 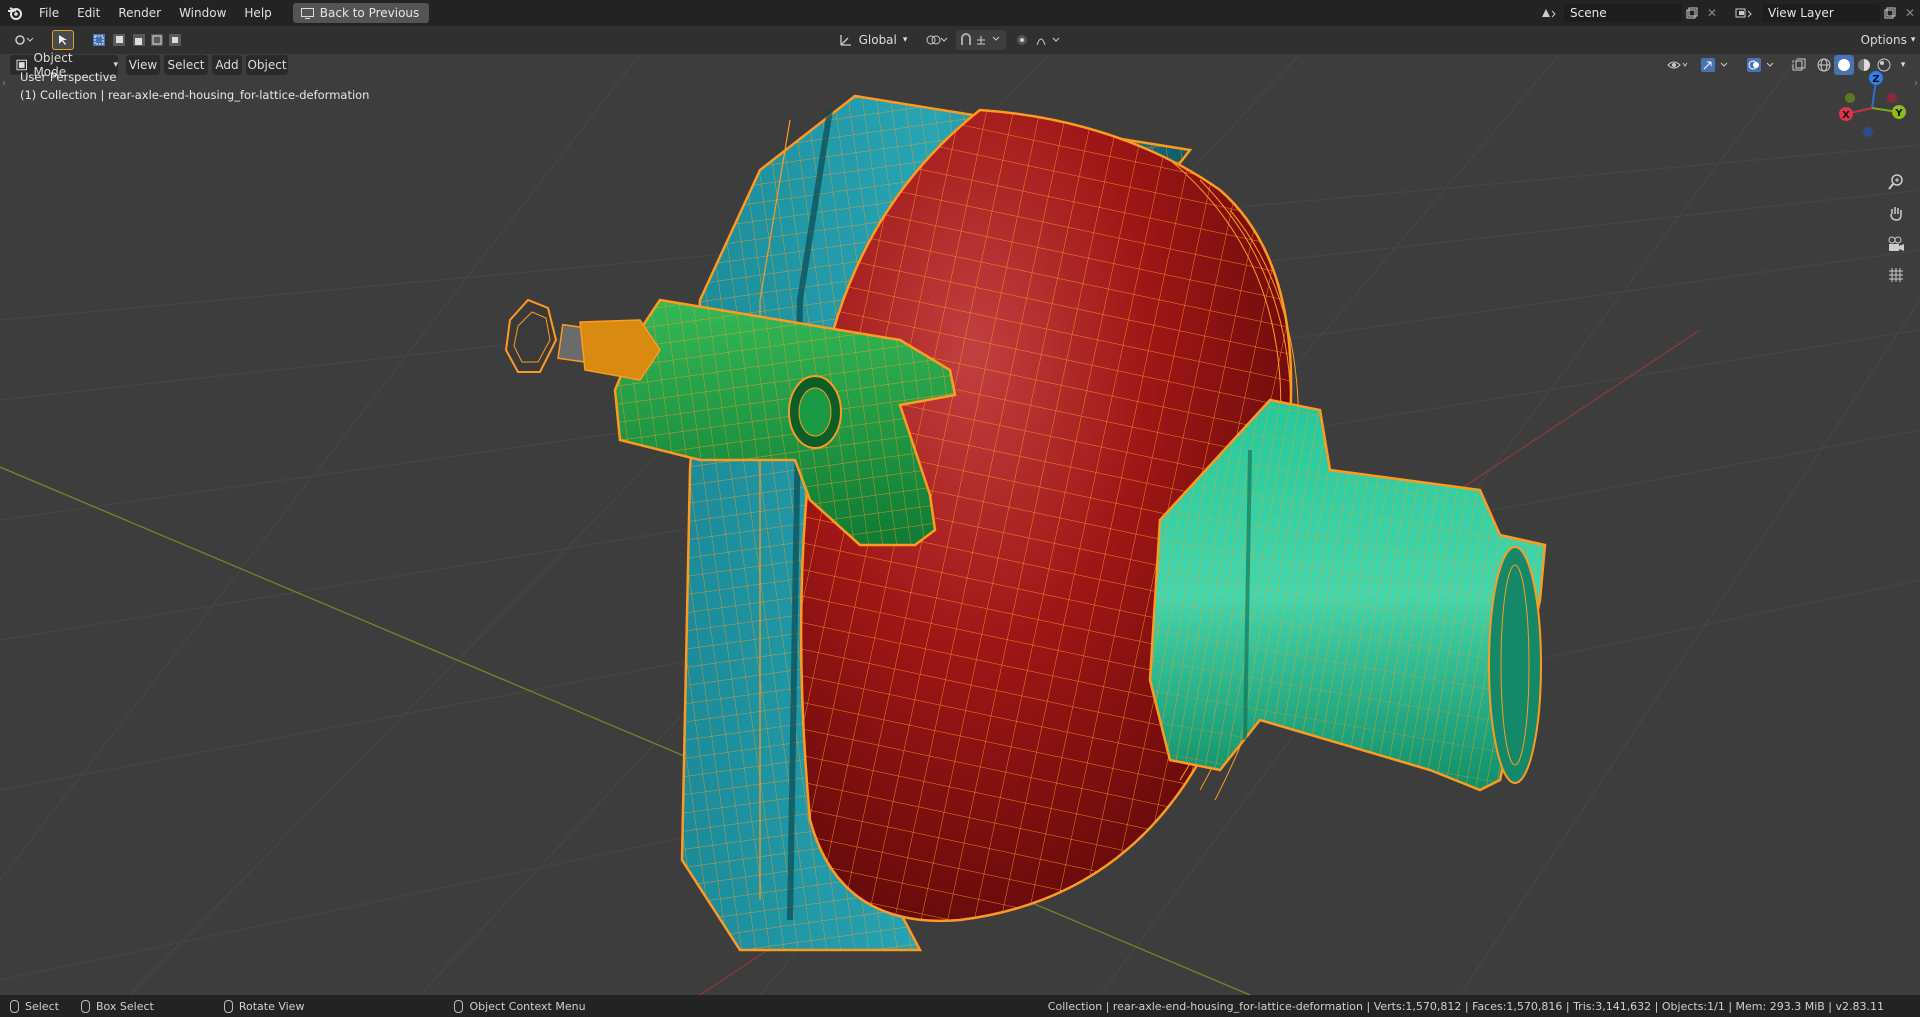 What do you see at coordinates (257, 13) in the screenshot?
I see `menu-help: Help` at bounding box center [257, 13].